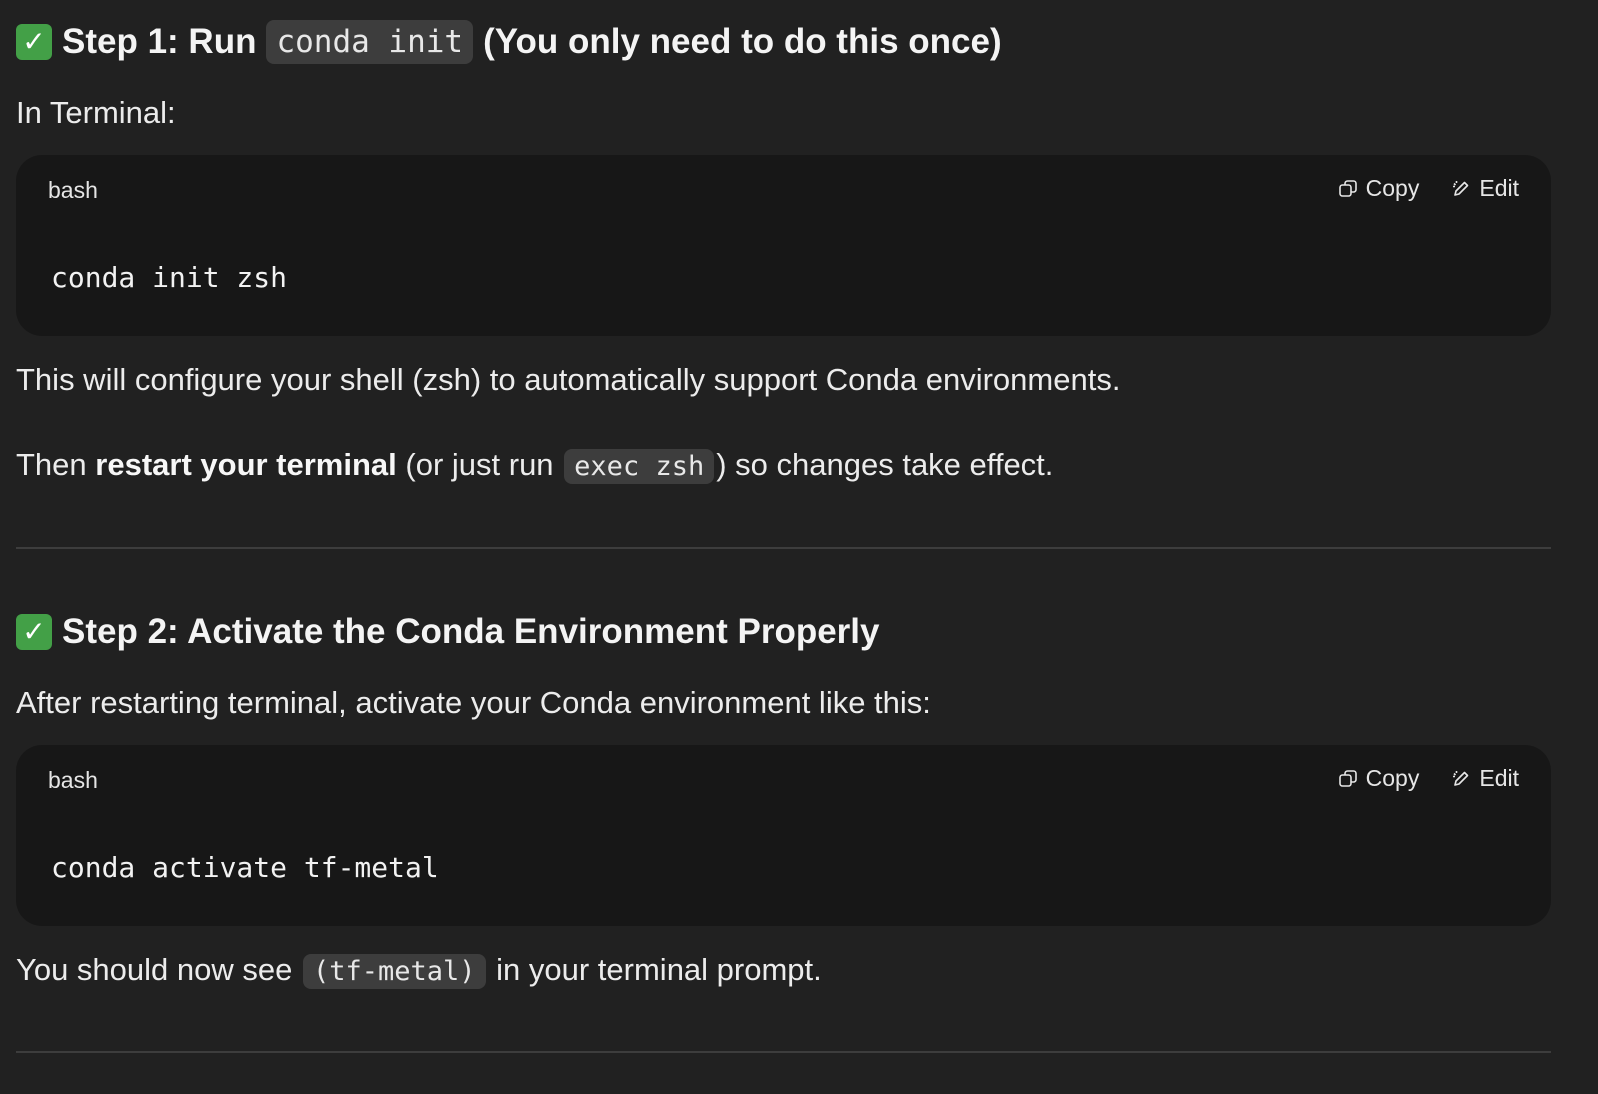 The width and height of the screenshot is (1598, 1094). I want to click on then-middle: (or just run, so click(479, 464).